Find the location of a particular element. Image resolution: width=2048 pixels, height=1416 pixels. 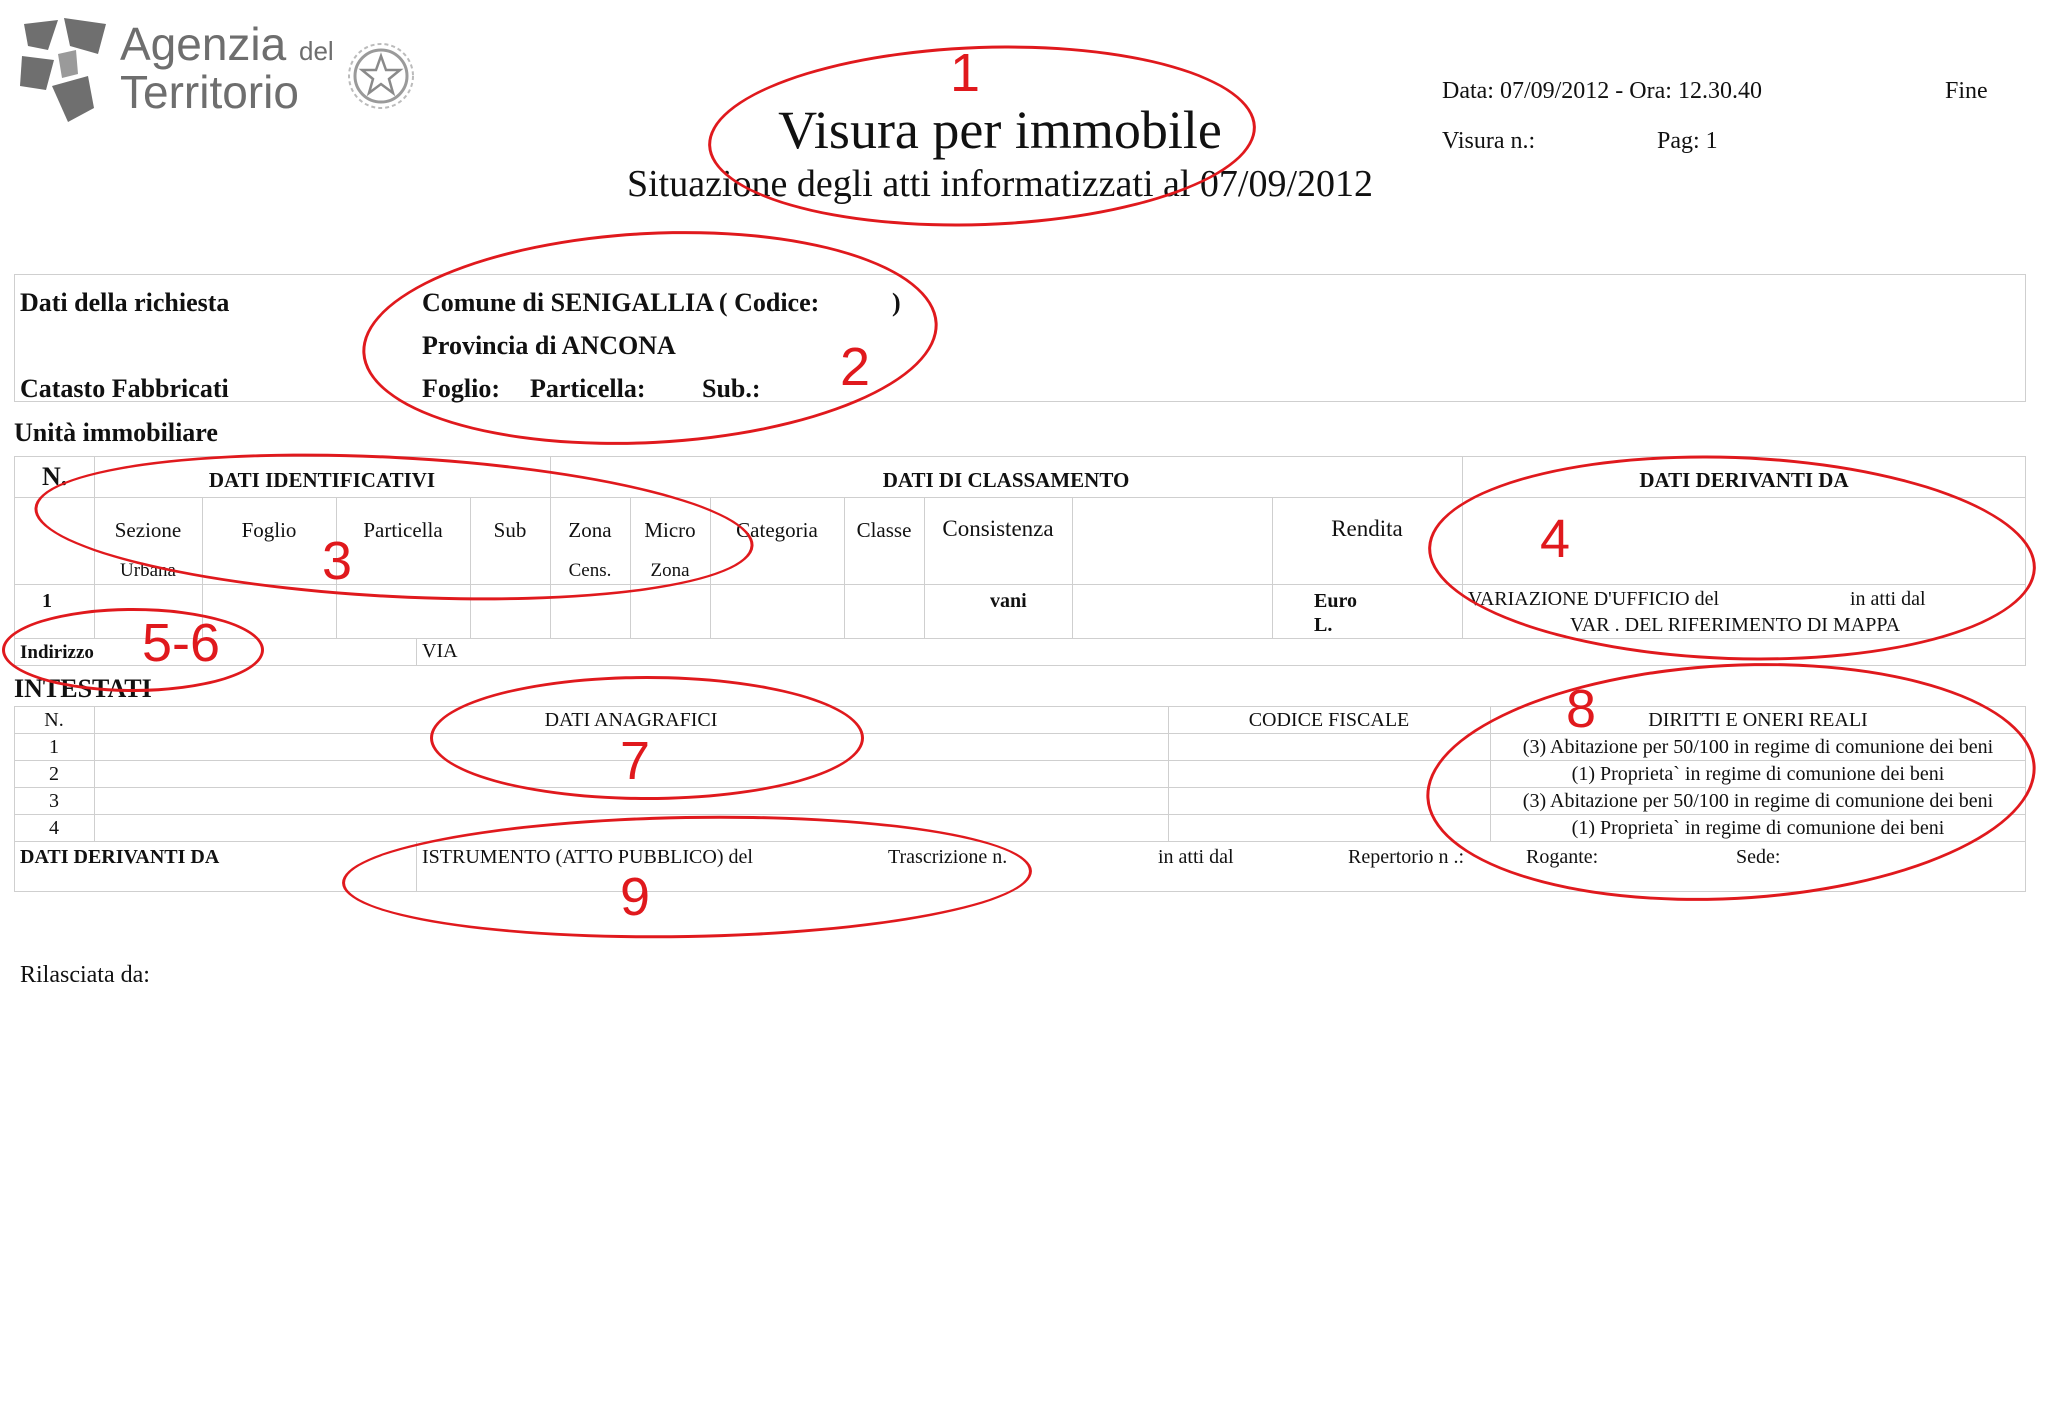

annotation-label-4: 4 is located at coordinates (1555, 539).